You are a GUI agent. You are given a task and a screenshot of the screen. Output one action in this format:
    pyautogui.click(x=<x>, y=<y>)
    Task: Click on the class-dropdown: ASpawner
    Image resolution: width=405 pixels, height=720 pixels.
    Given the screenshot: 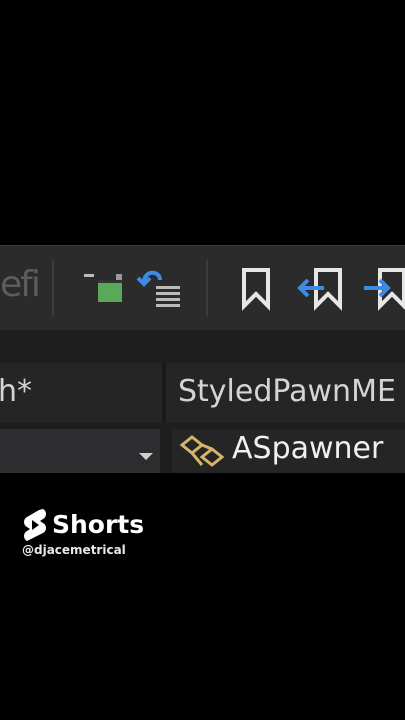 What is the action you would take?
    pyautogui.click(x=288, y=451)
    